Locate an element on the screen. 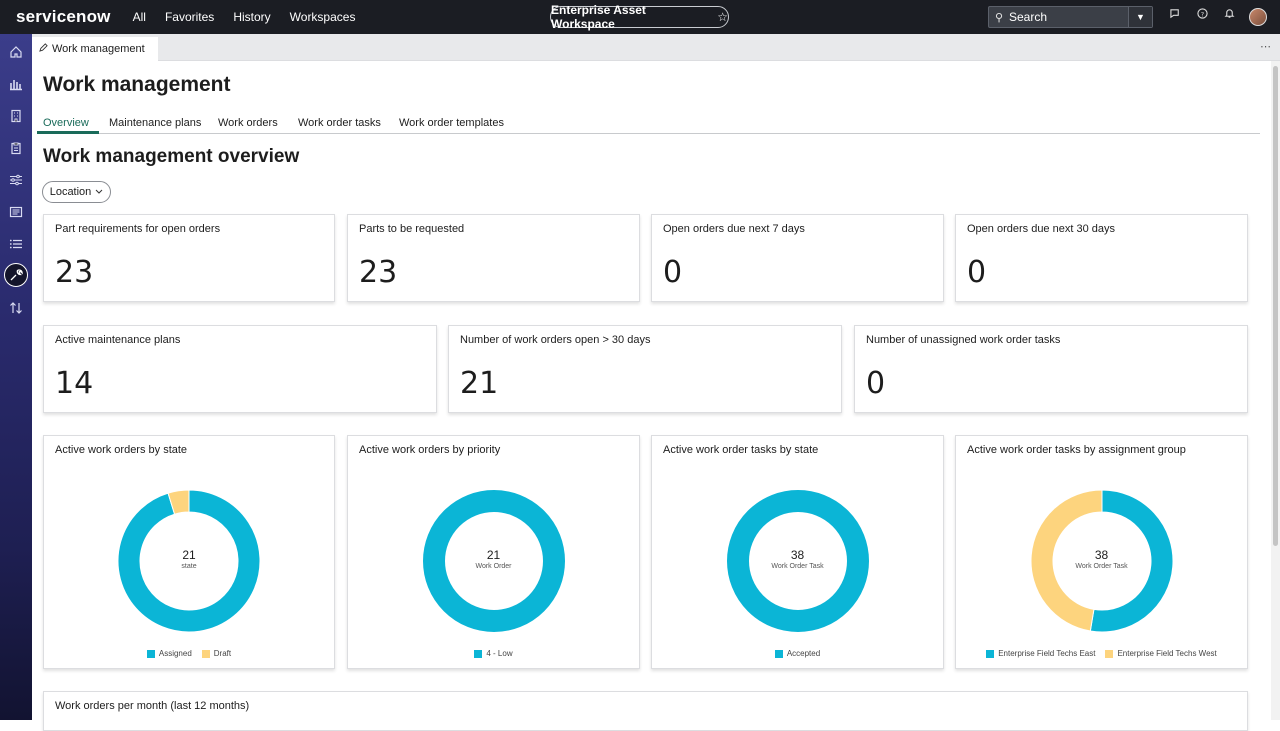 Image resolution: width=1280 pixels, height=731 pixels. legend-item: Assigned is located at coordinates (169, 653).